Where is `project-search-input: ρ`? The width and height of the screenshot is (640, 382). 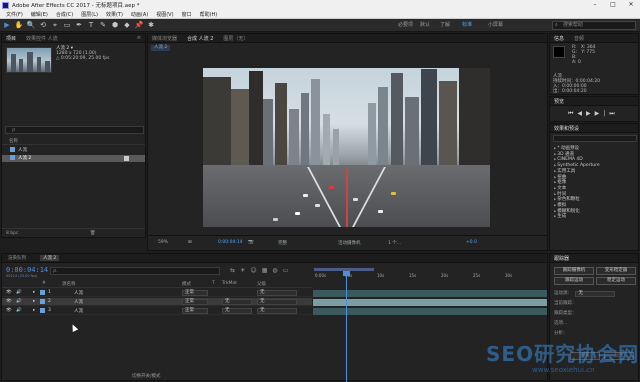
project-search-input: ρ is located at coordinates (74, 130).